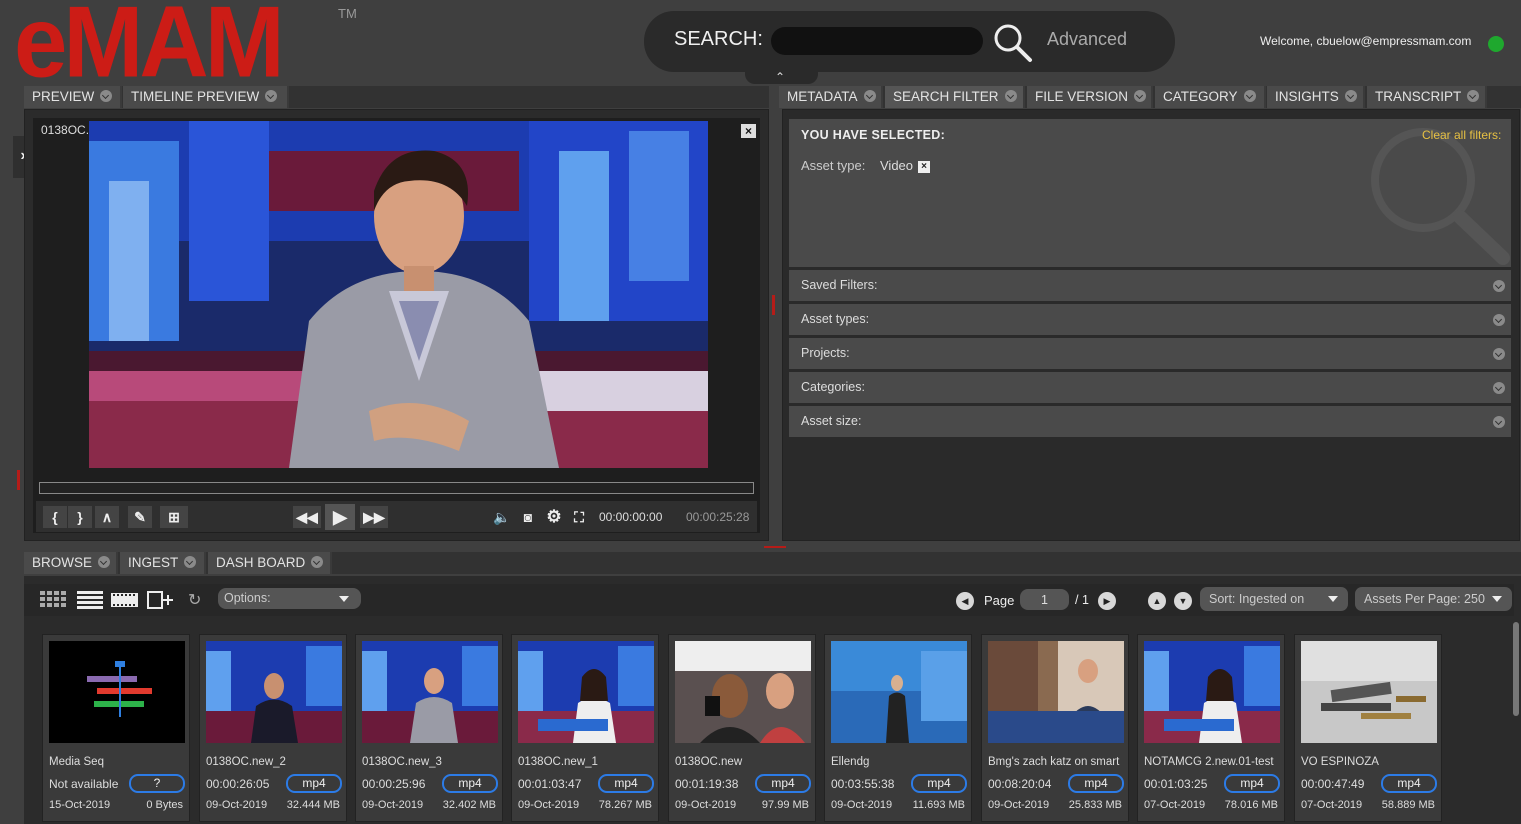 The height and width of the screenshot is (824, 1521). I want to click on filter-categories: Categories:, so click(1150, 387).